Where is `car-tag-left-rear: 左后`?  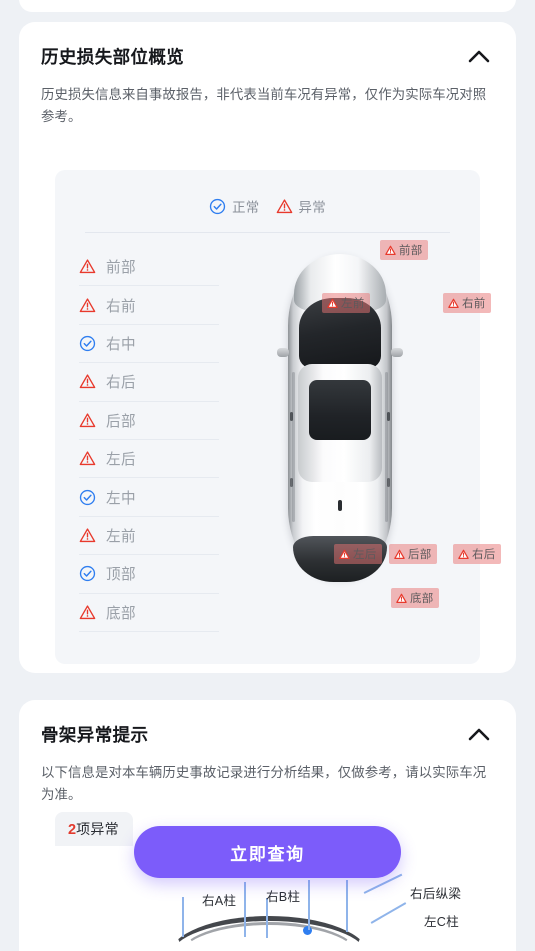 car-tag-left-rear: 左后 is located at coordinates (358, 554).